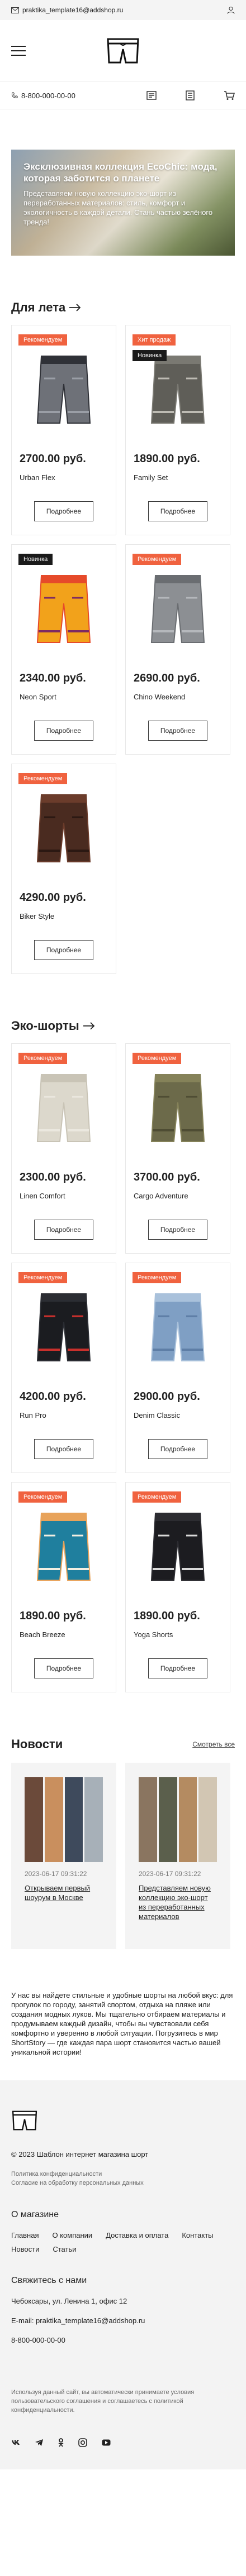 The height and width of the screenshot is (2576, 246). What do you see at coordinates (24, 2120) in the screenshot?
I see `footer-logo` at bounding box center [24, 2120].